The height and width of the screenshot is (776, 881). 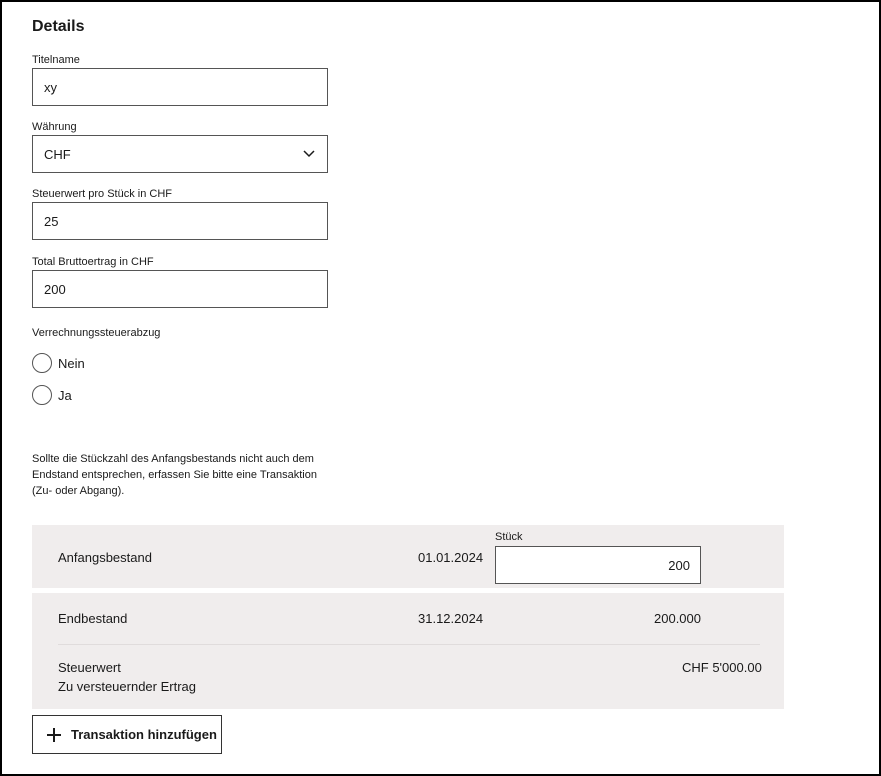 I want to click on quantity-input: 200, so click(x=598, y=565).